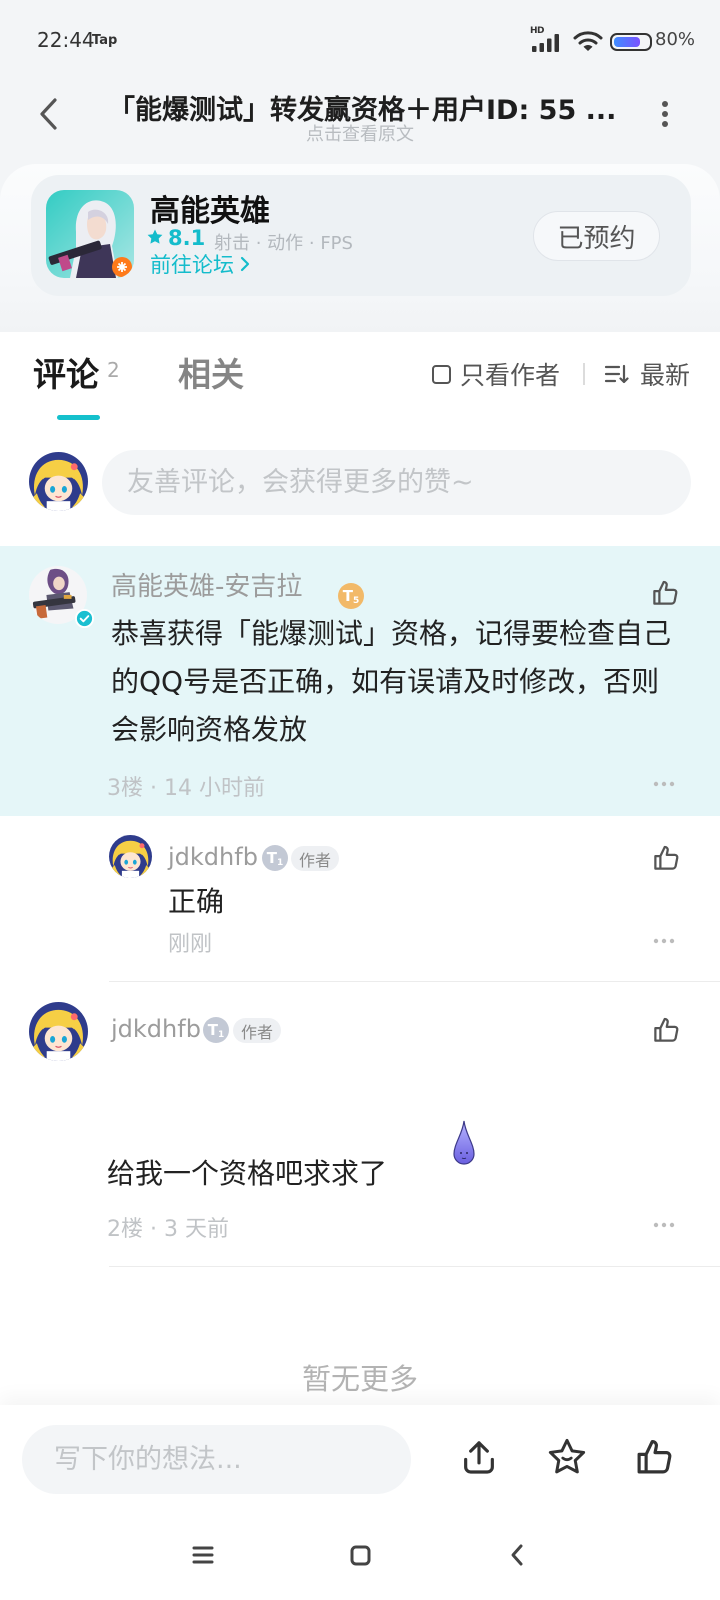  I want to click on thumbs-up-icon, so click(654, 1457).